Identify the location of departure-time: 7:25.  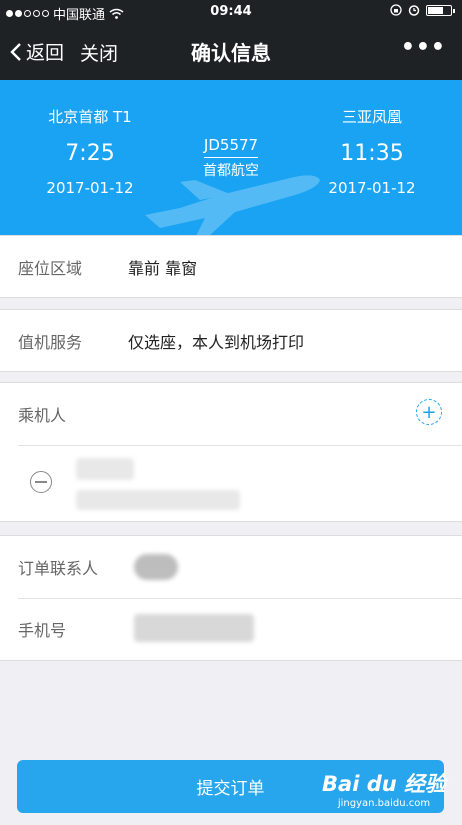
(90, 153).